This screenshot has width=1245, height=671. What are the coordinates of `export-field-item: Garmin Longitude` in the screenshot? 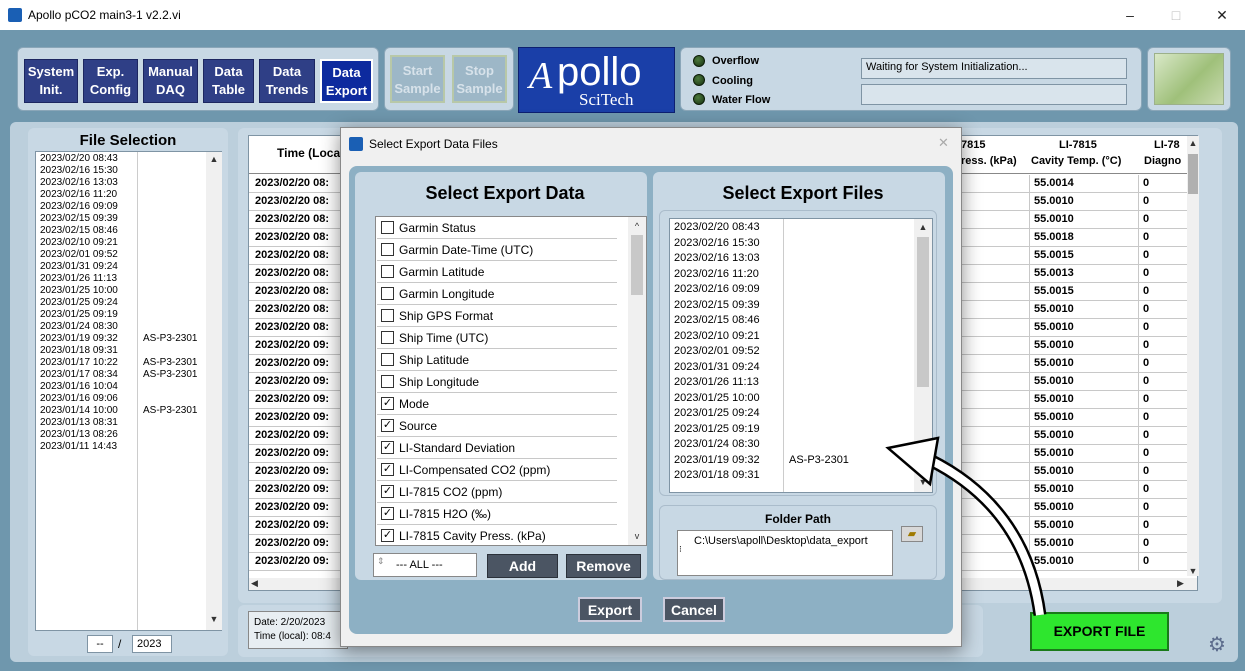 It's located at (497, 294).